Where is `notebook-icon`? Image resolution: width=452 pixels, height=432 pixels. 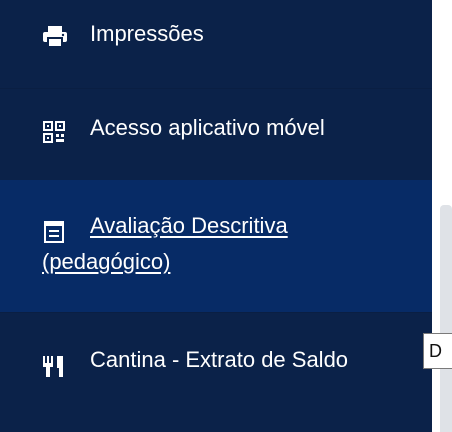
notebook-icon is located at coordinates (54, 232).